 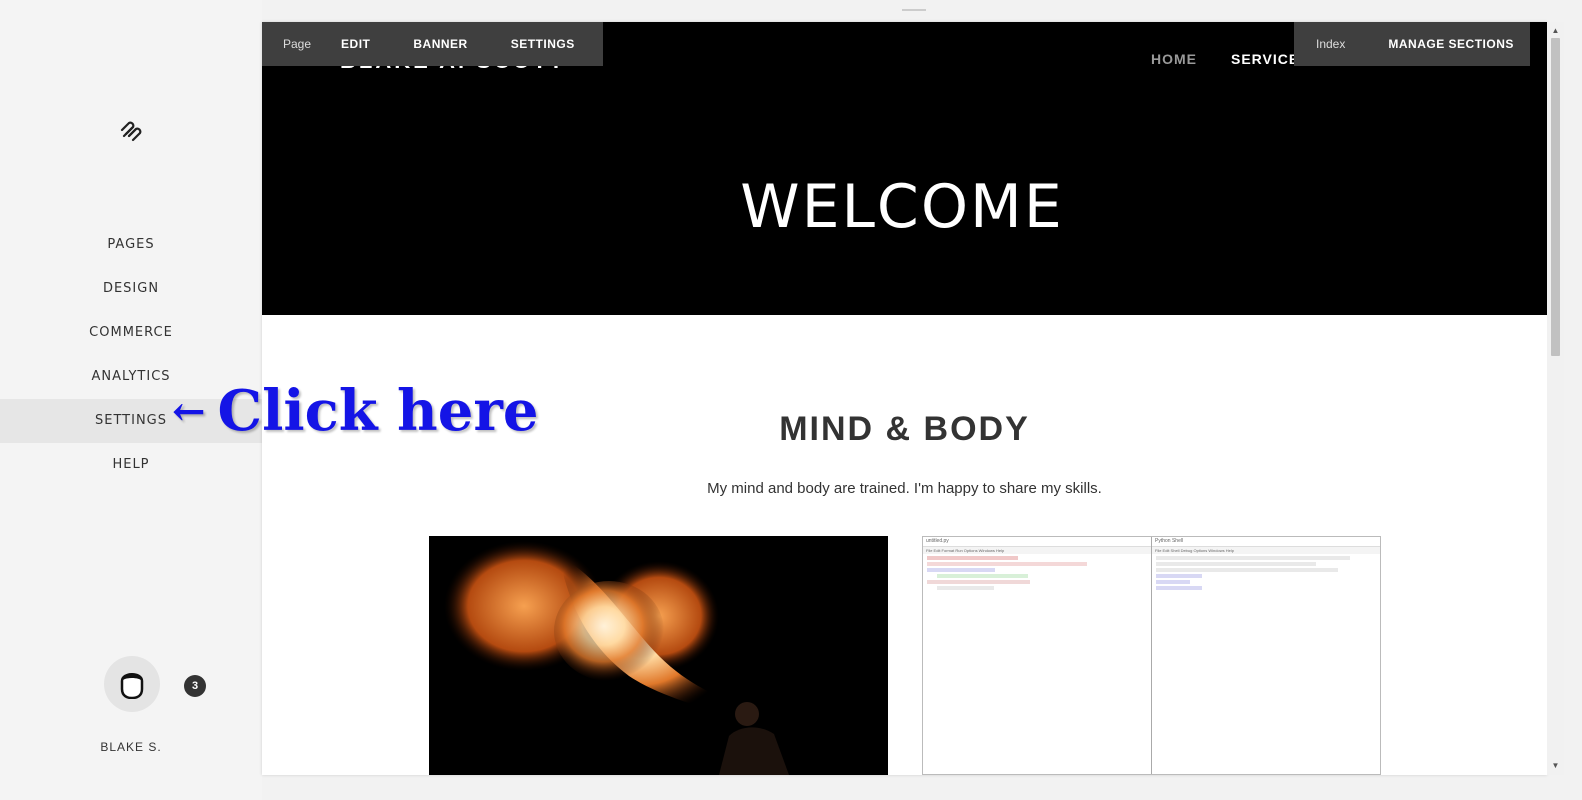 What do you see at coordinates (297, 44) in the screenshot?
I see `toolbar-page-label: Page` at bounding box center [297, 44].